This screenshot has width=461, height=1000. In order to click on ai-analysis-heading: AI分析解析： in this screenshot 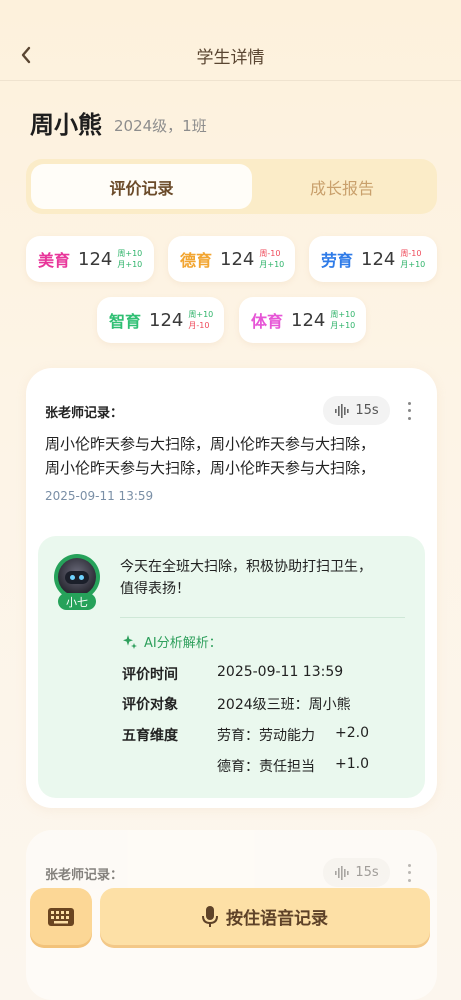, I will do `click(172, 641)`.